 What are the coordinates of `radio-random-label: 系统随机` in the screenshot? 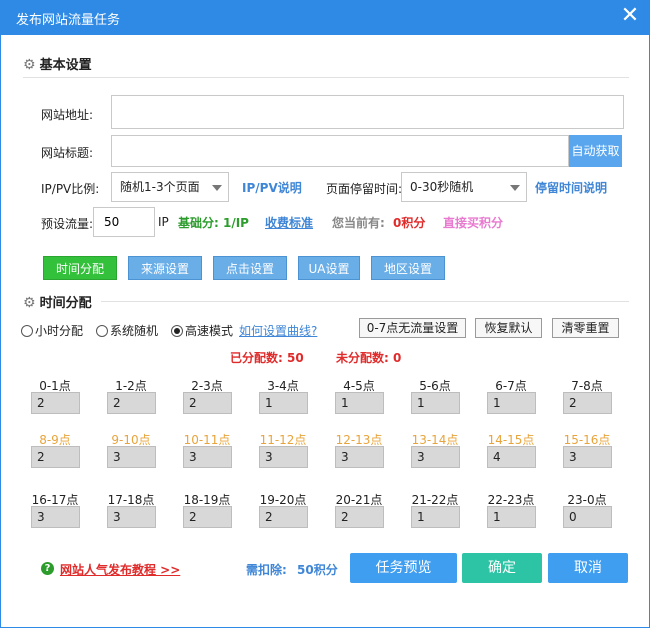 It's located at (134, 331).